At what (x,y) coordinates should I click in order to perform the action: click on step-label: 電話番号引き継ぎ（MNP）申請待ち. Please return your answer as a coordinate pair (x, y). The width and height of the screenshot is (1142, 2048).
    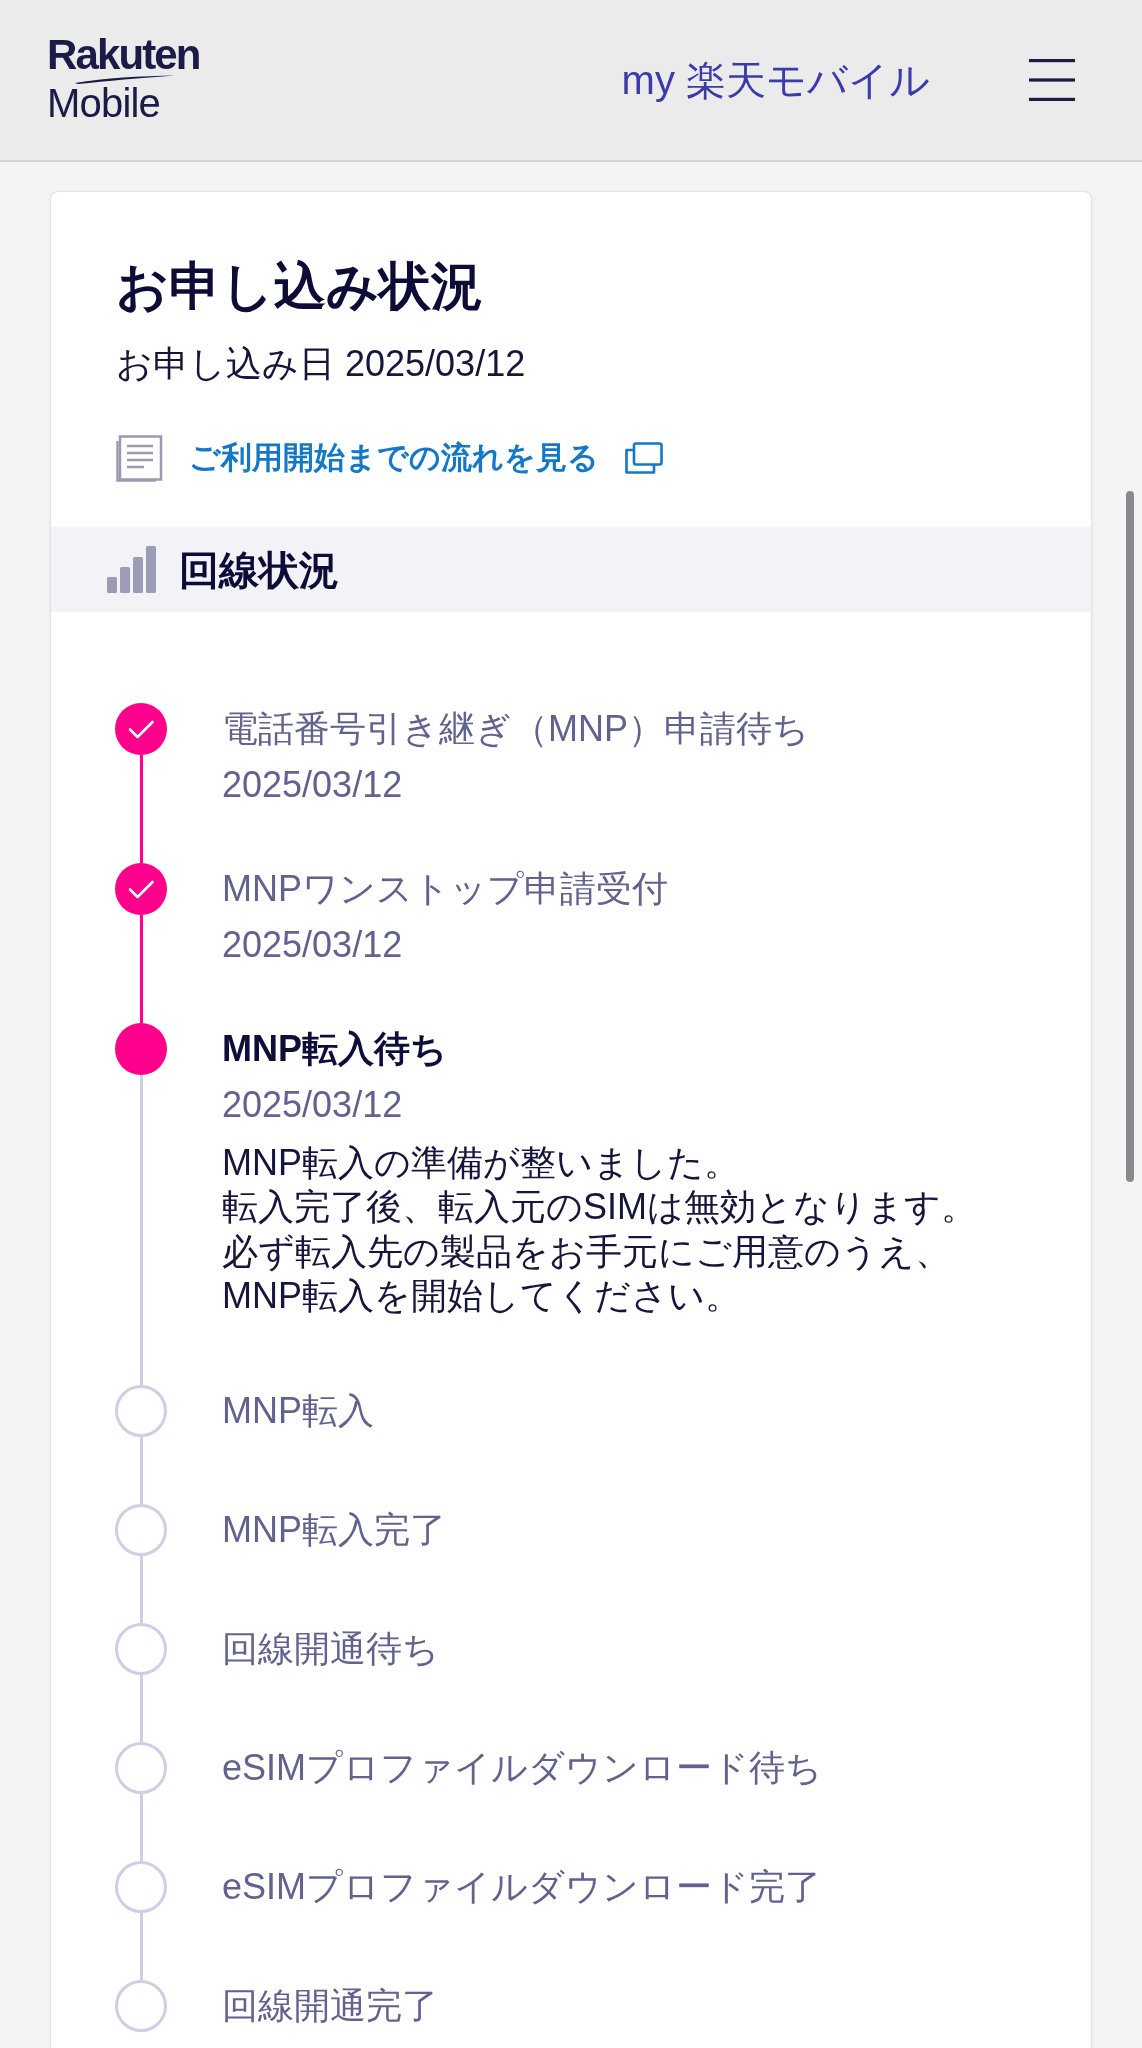
    Looking at the image, I should click on (515, 729).